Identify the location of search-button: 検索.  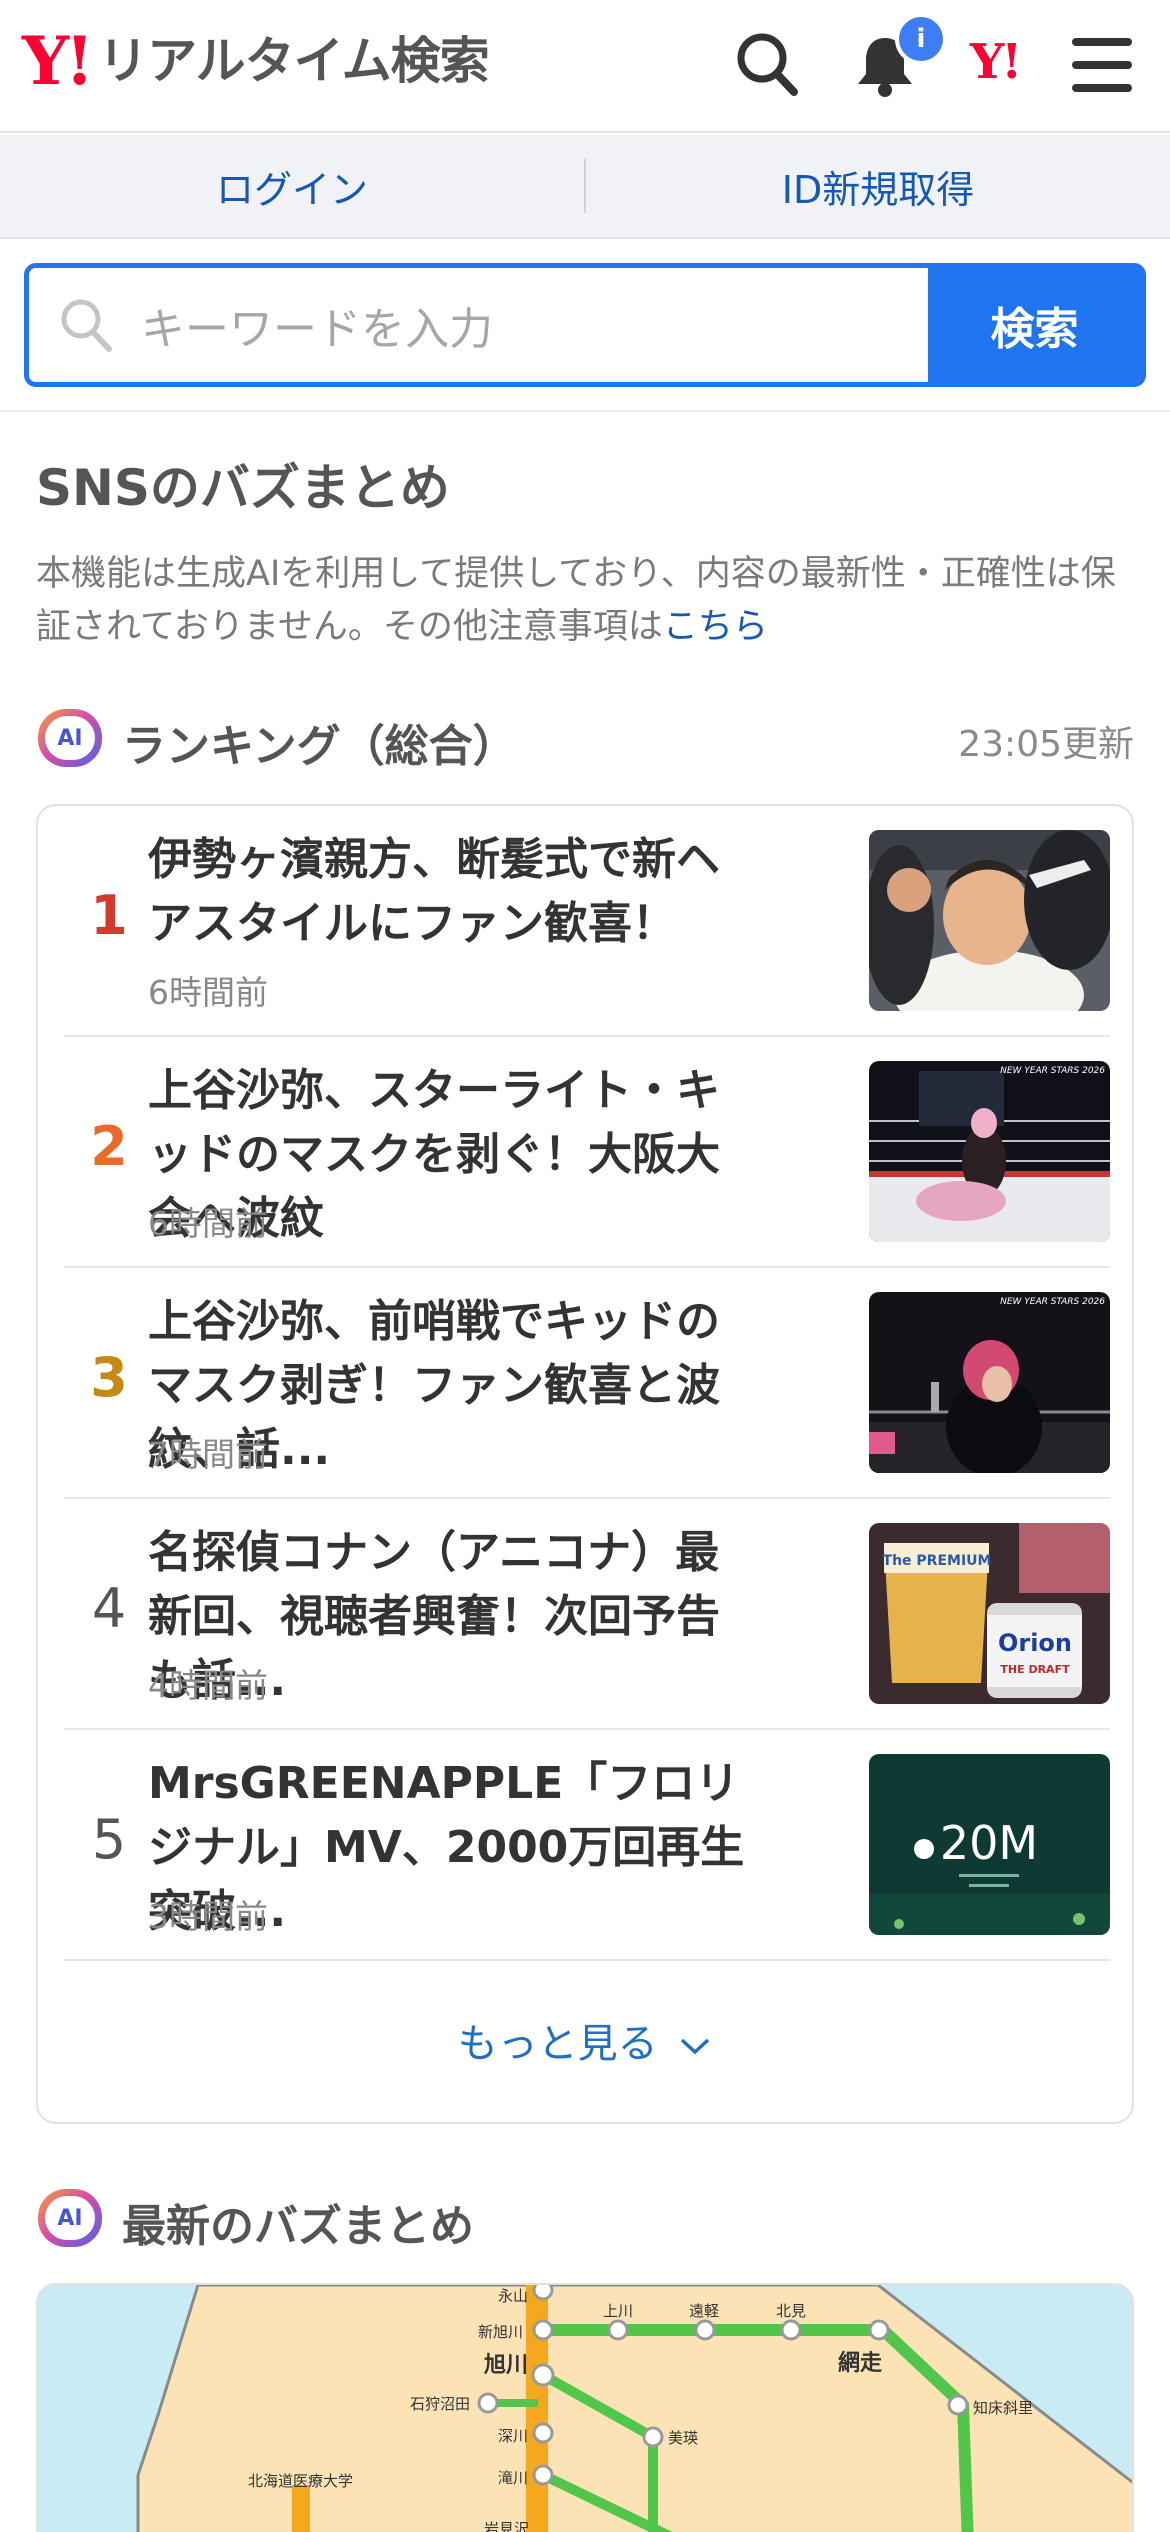
(1034, 325).